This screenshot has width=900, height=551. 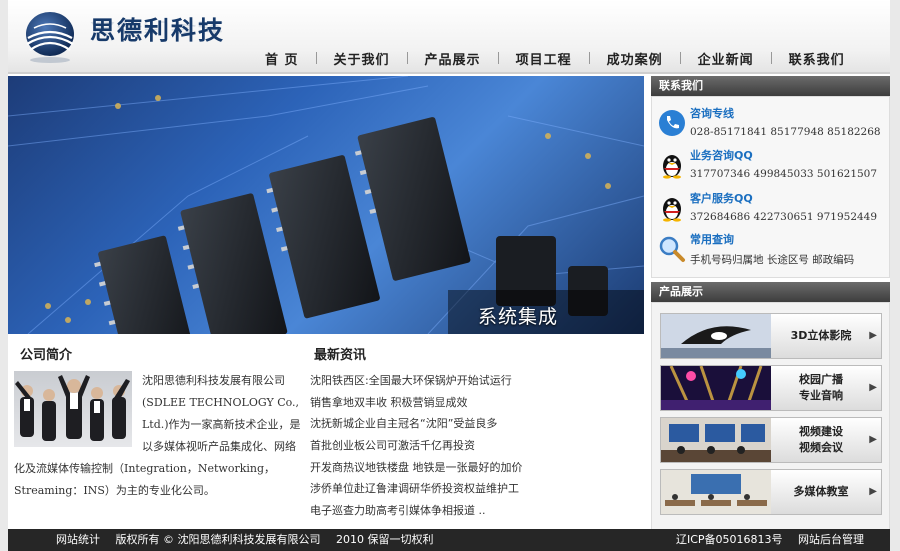 I want to click on nav-products: 产品展示, so click(x=453, y=58).